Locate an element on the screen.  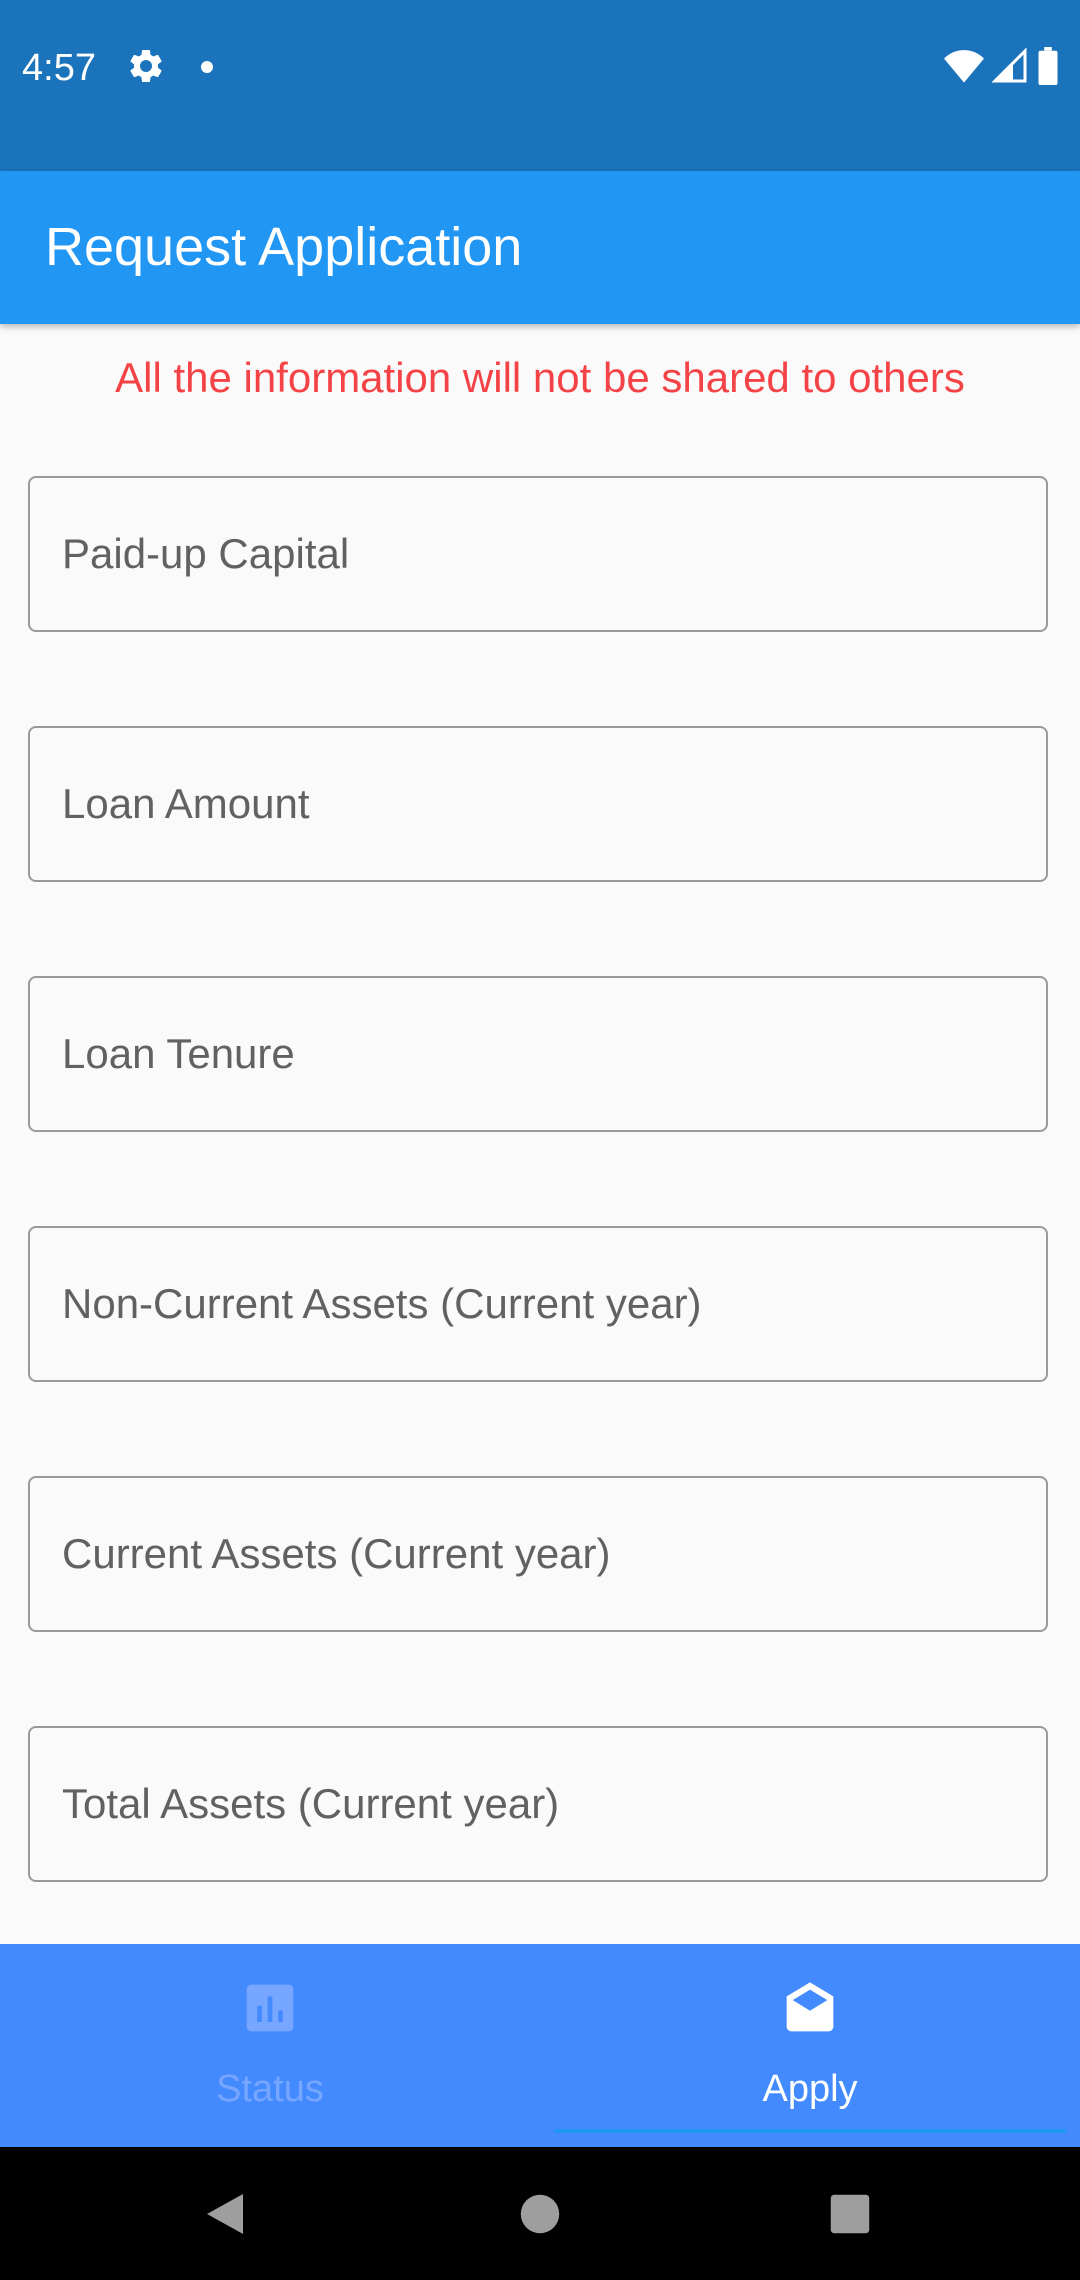
bar-chart-icon is located at coordinates (270, 2008).